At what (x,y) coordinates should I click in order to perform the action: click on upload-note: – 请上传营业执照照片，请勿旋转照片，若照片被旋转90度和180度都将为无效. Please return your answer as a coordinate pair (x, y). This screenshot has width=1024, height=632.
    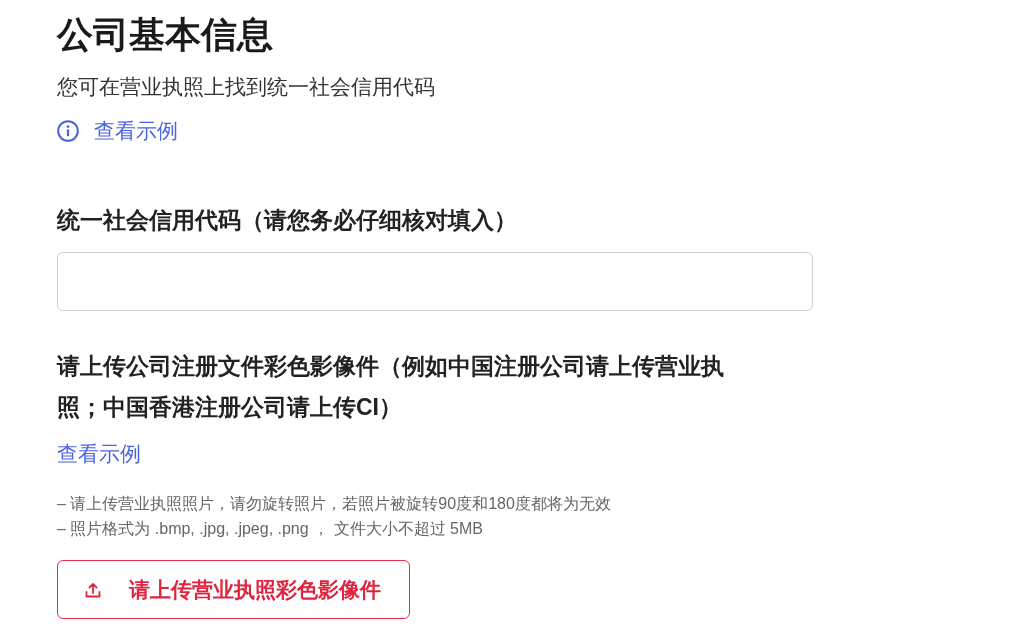
    Looking at the image, I should click on (334, 504).